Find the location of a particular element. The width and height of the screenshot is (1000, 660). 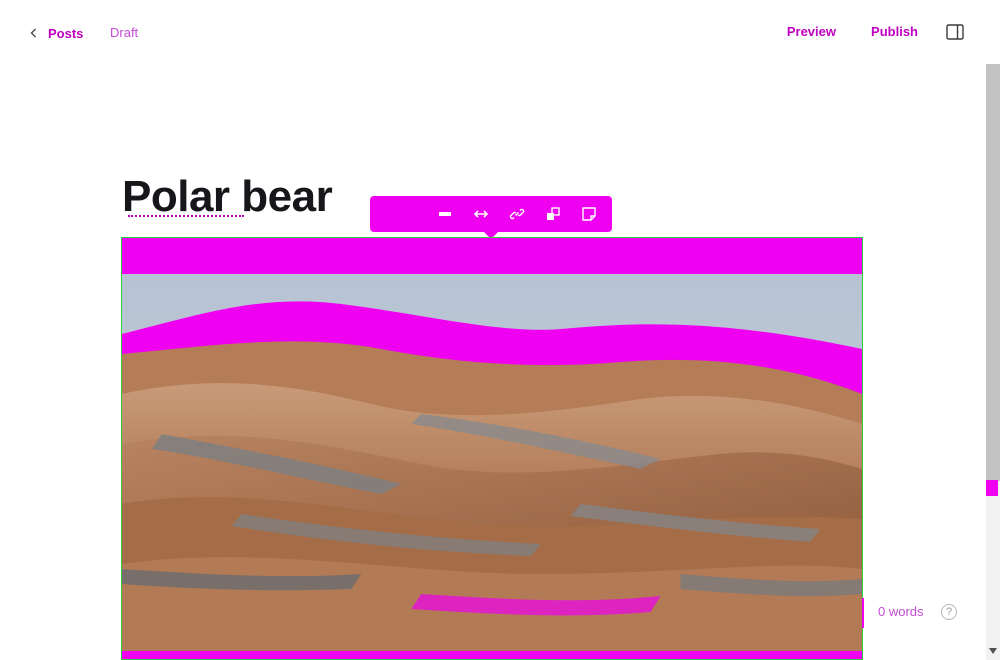

editor-header: Posts Draft Preview Publish is located at coordinates (500, 32).